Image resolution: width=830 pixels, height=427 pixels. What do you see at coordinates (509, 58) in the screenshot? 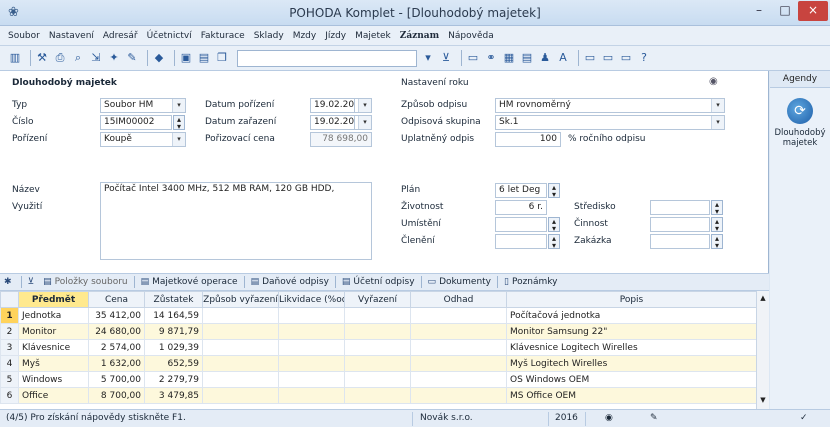
I see `grid-icon: ▦` at bounding box center [509, 58].